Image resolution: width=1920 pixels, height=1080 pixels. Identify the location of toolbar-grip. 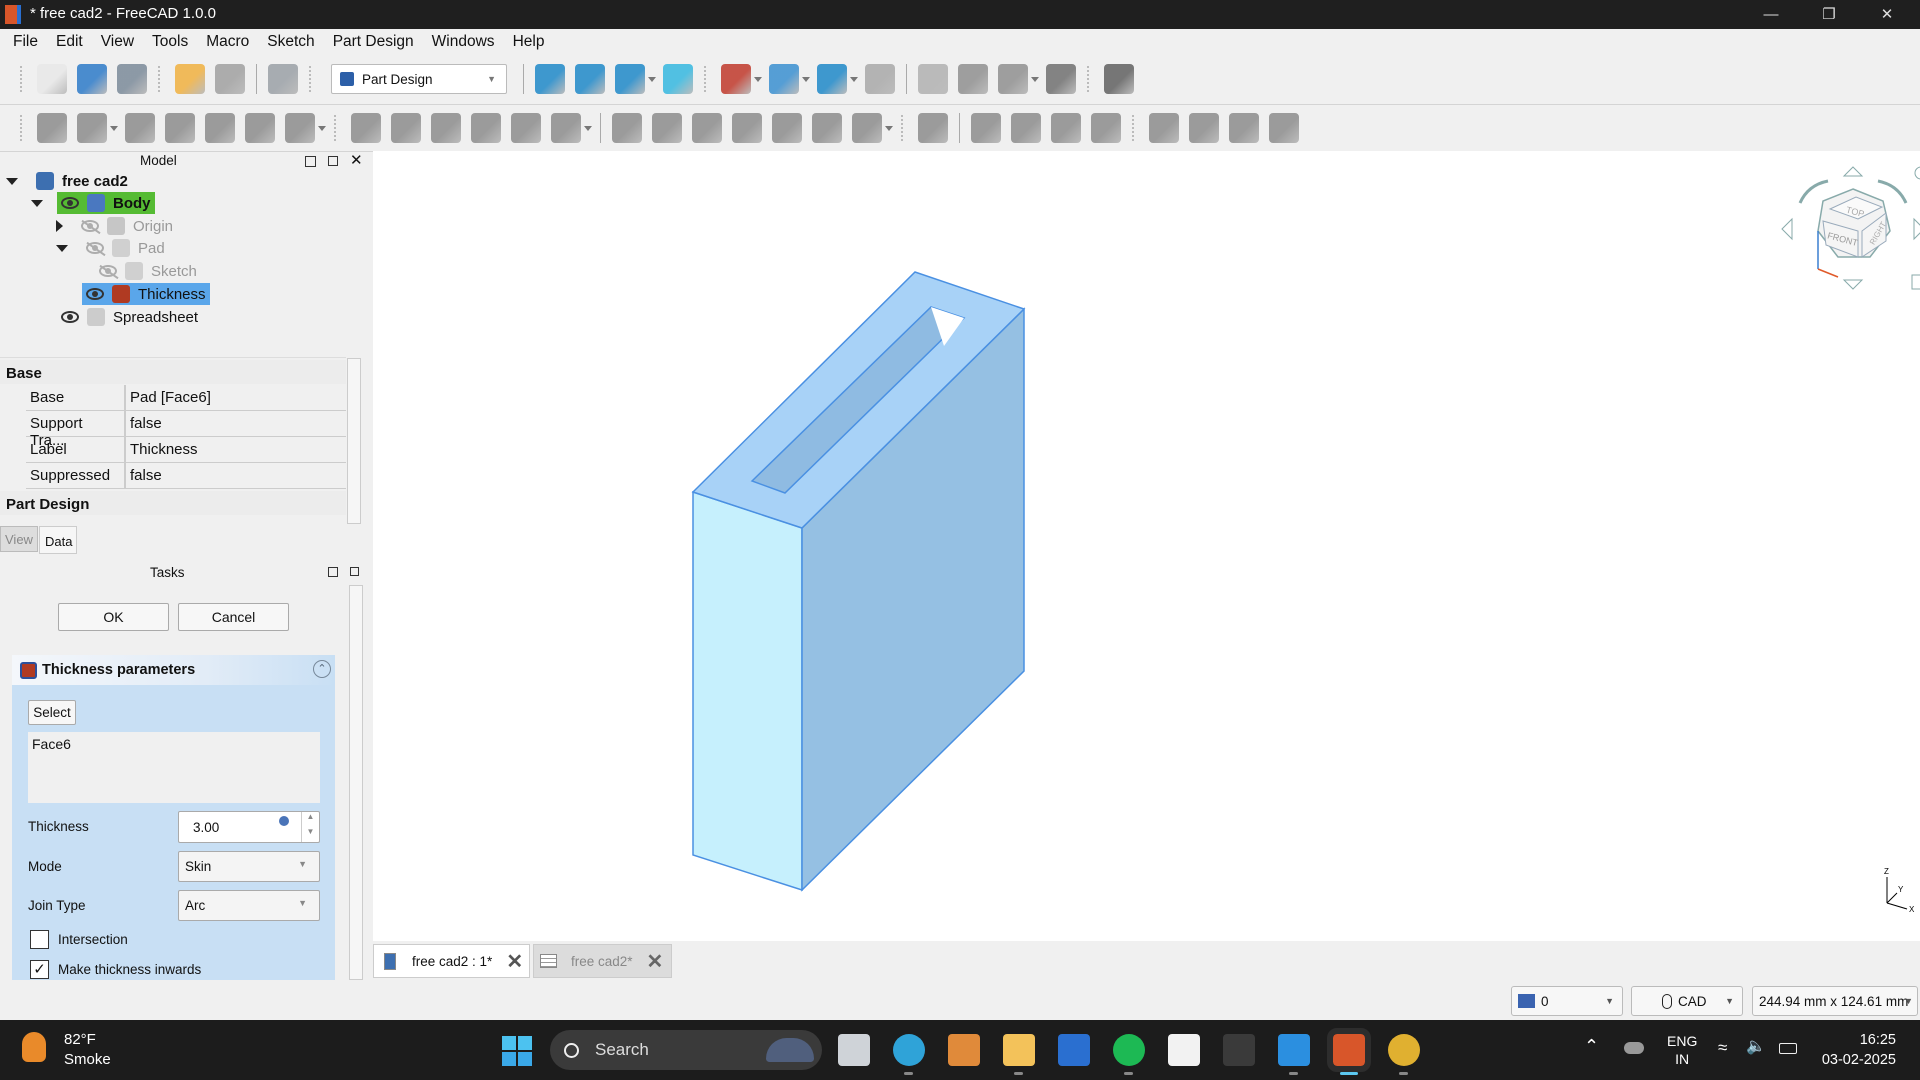
(23, 79).